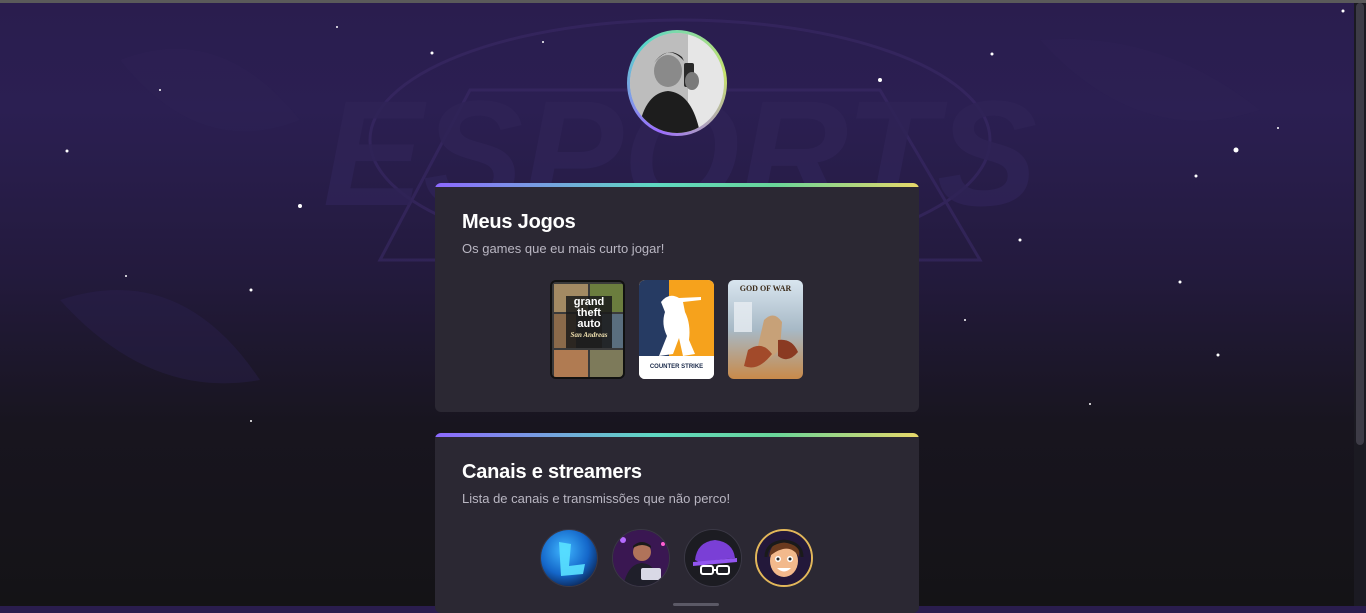  I want to click on games-title: Meus Jogos, so click(519, 222).